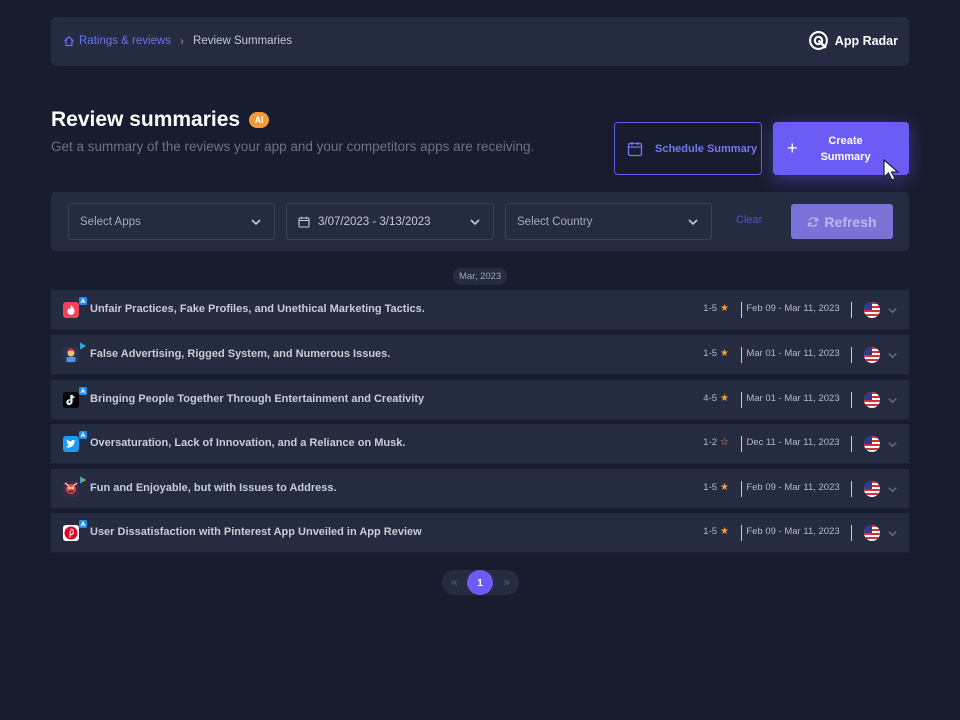  What do you see at coordinates (71, 400) in the screenshot?
I see `tiktok-icon` at bounding box center [71, 400].